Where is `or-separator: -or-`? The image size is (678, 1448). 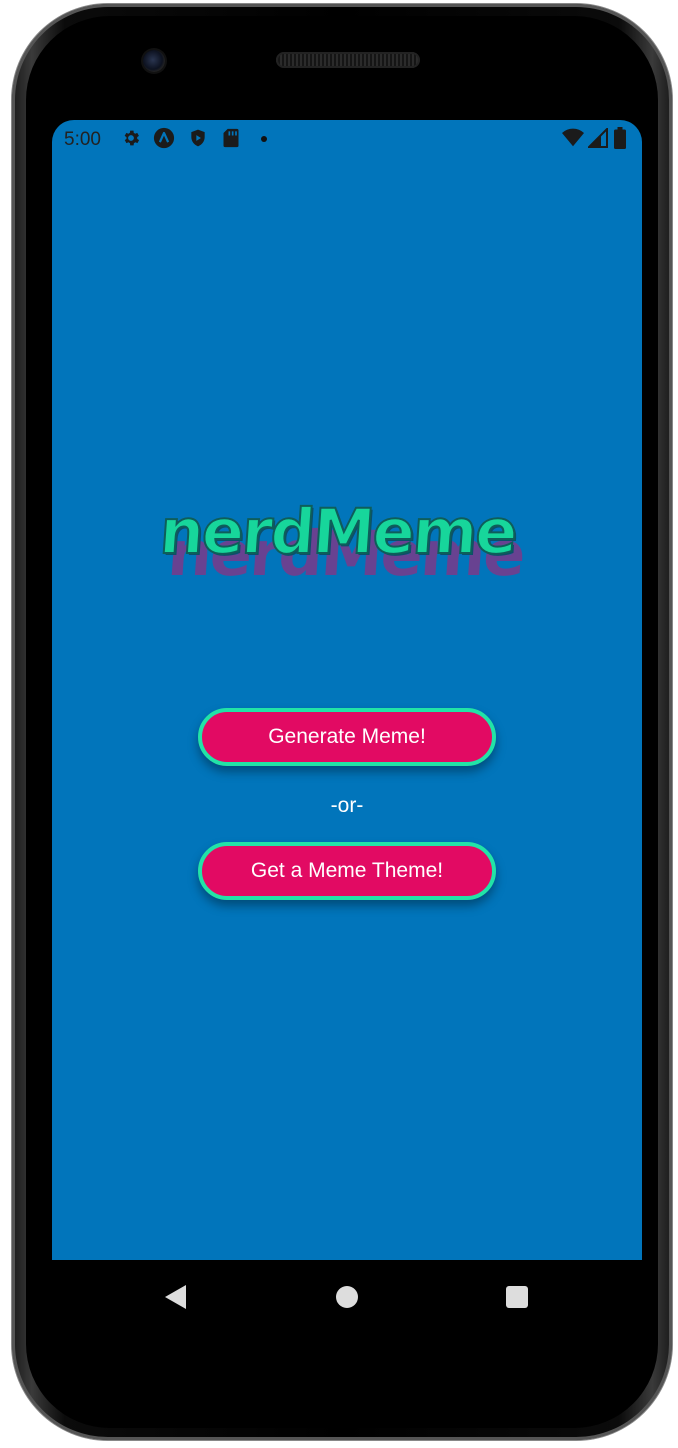
or-separator: -or- is located at coordinates (347, 805).